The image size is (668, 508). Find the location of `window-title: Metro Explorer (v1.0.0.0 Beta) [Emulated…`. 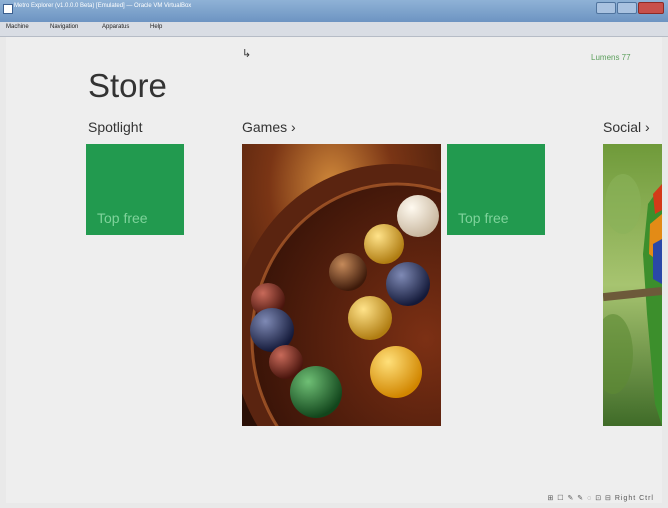

window-title: Metro Explorer (v1.0.0.0 Beta) [Emulated… is located at coordinates (103, 6).